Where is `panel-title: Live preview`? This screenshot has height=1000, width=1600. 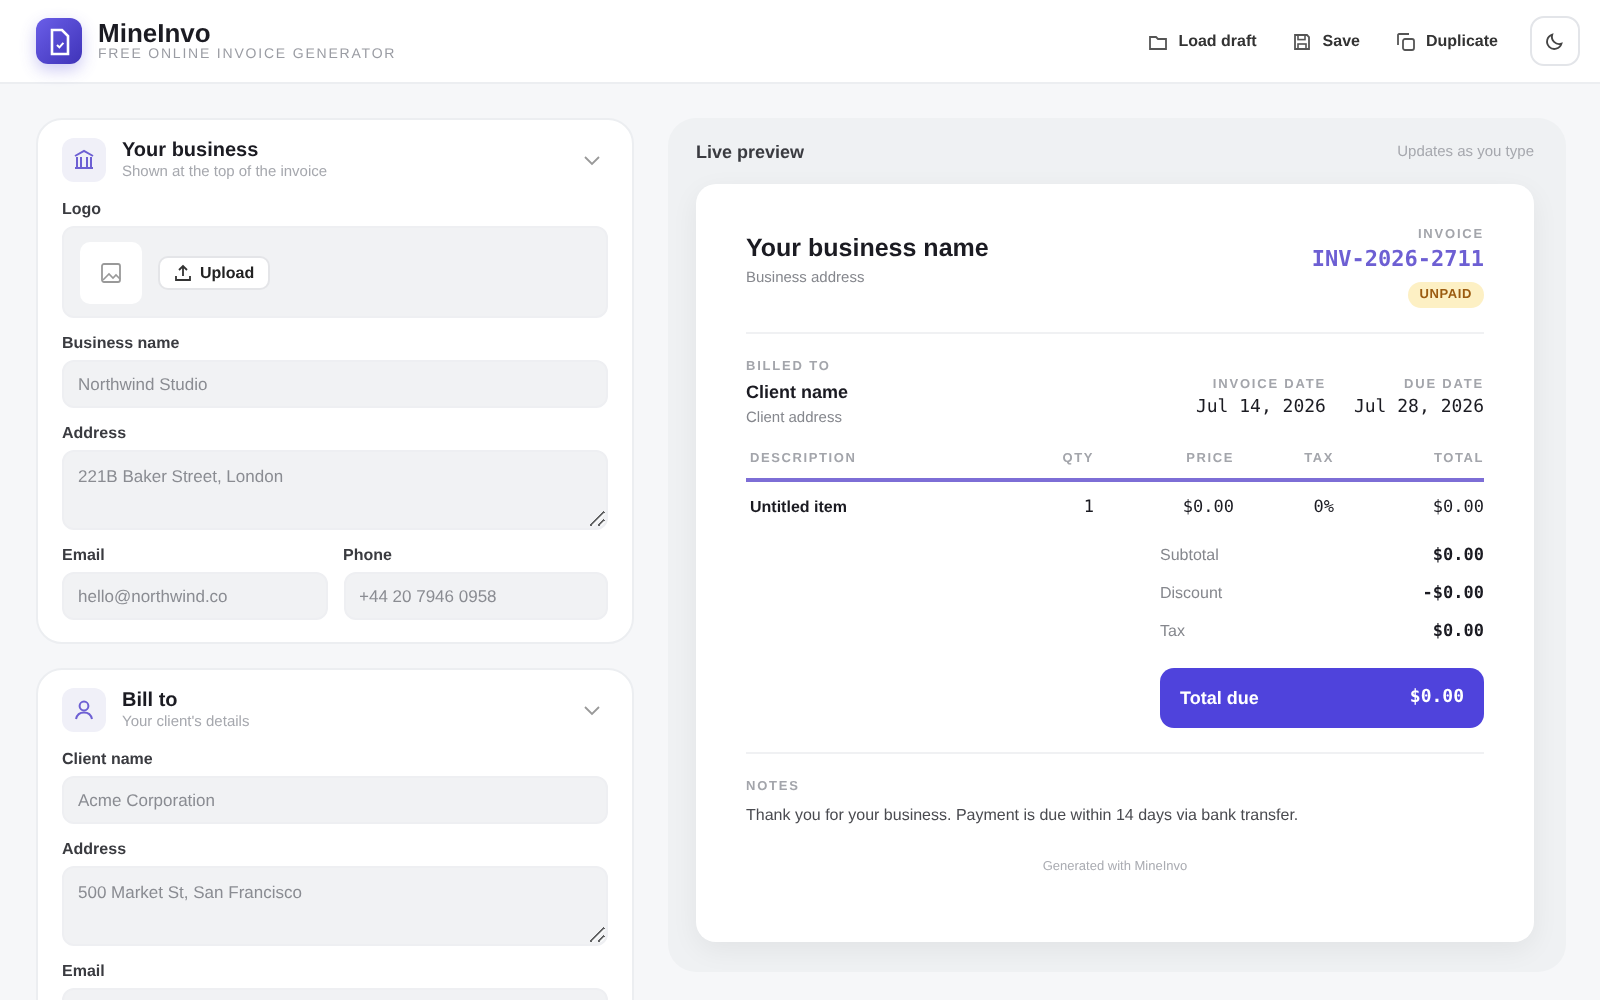
panel-title: Live preview is located at coordinates (750, 151).